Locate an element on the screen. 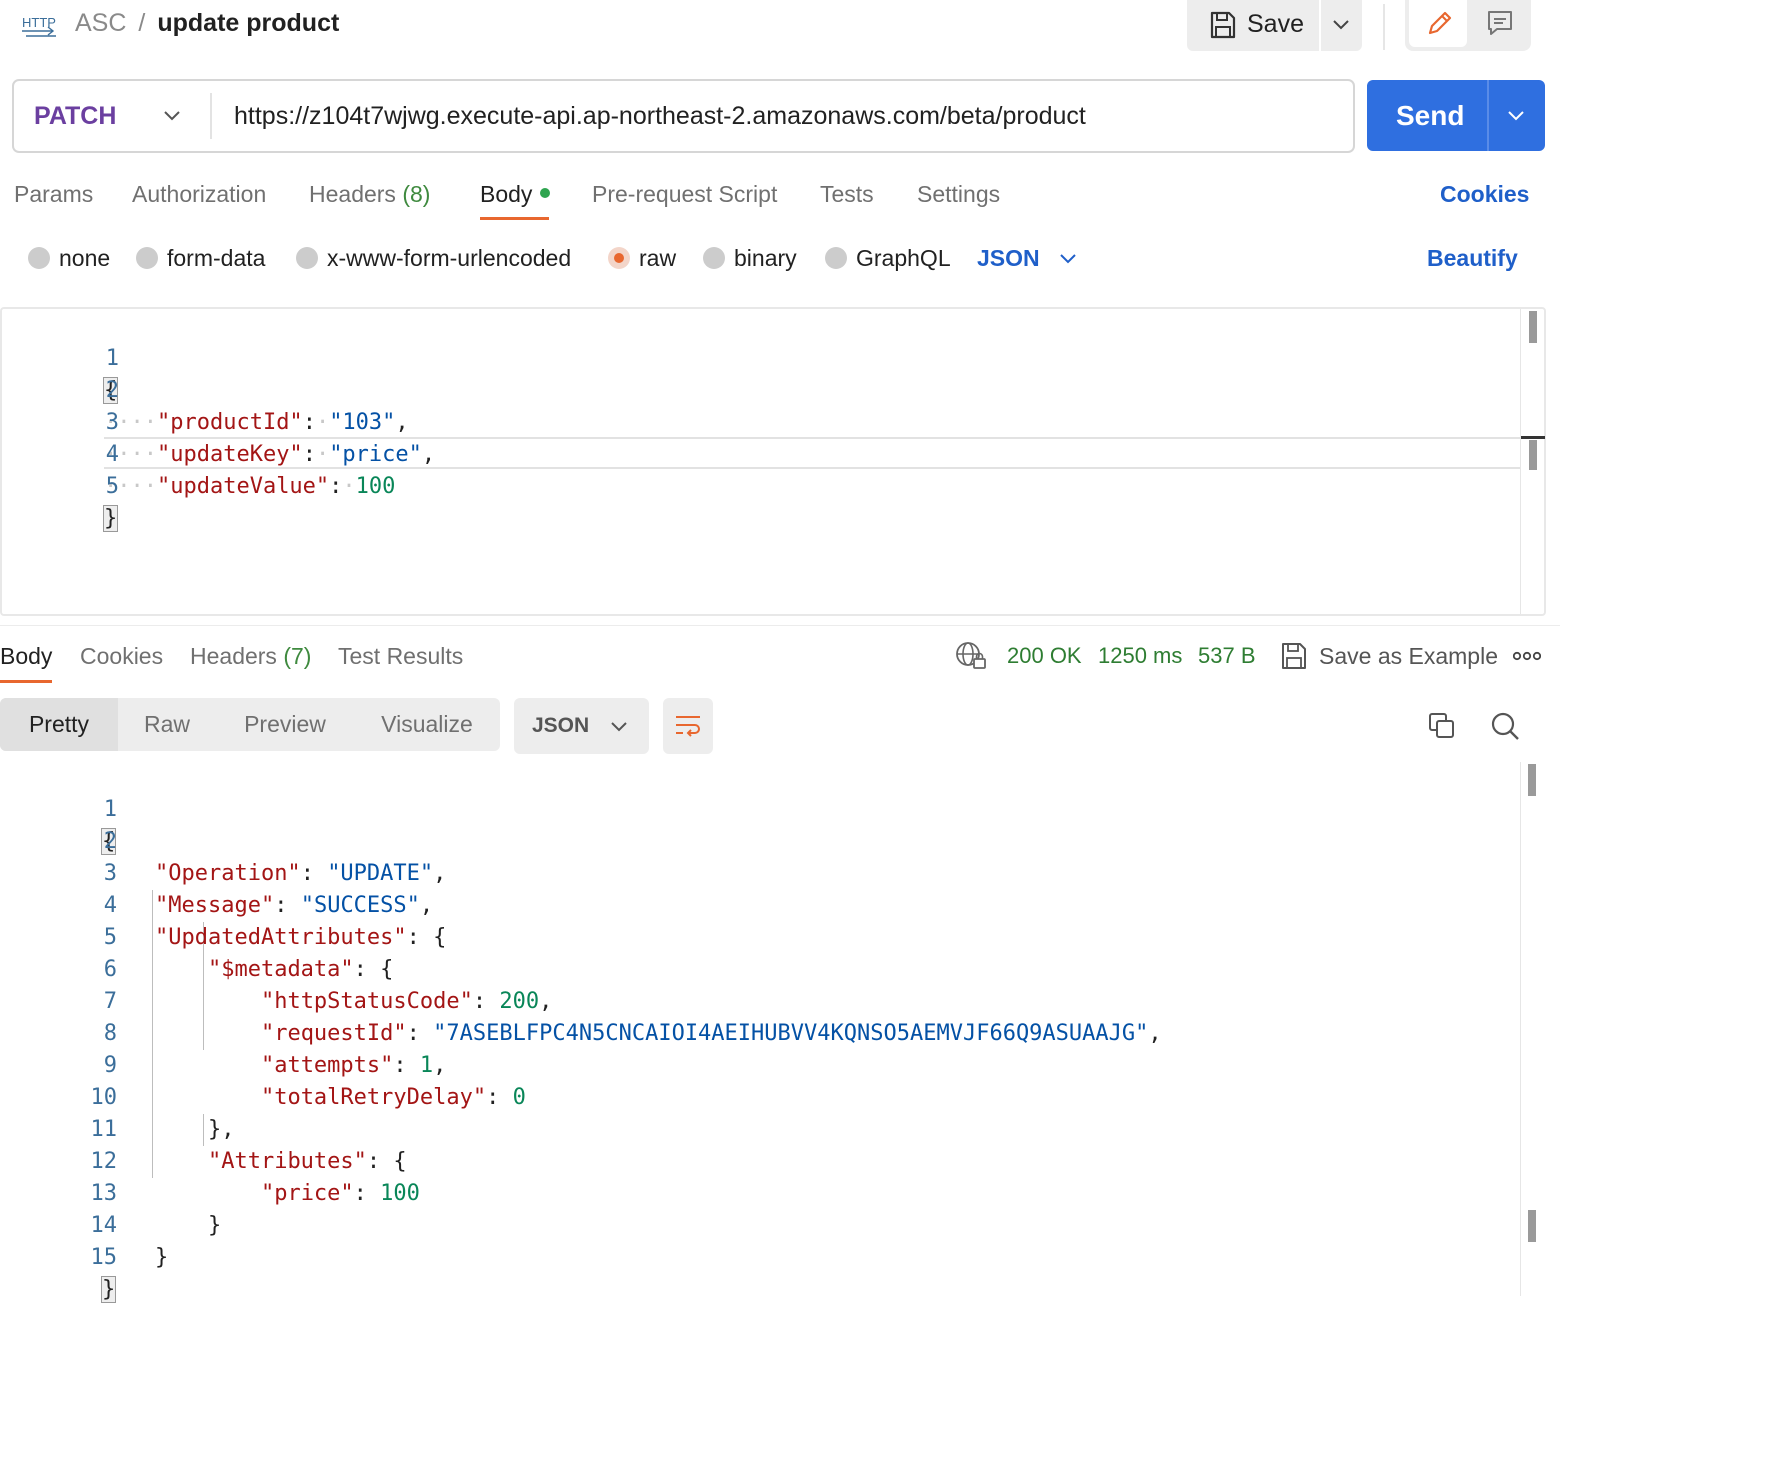 Image resolution: width=1766 pixels, height=1458 pixels. view-preview: Preview is located at coordinates (285, 724).